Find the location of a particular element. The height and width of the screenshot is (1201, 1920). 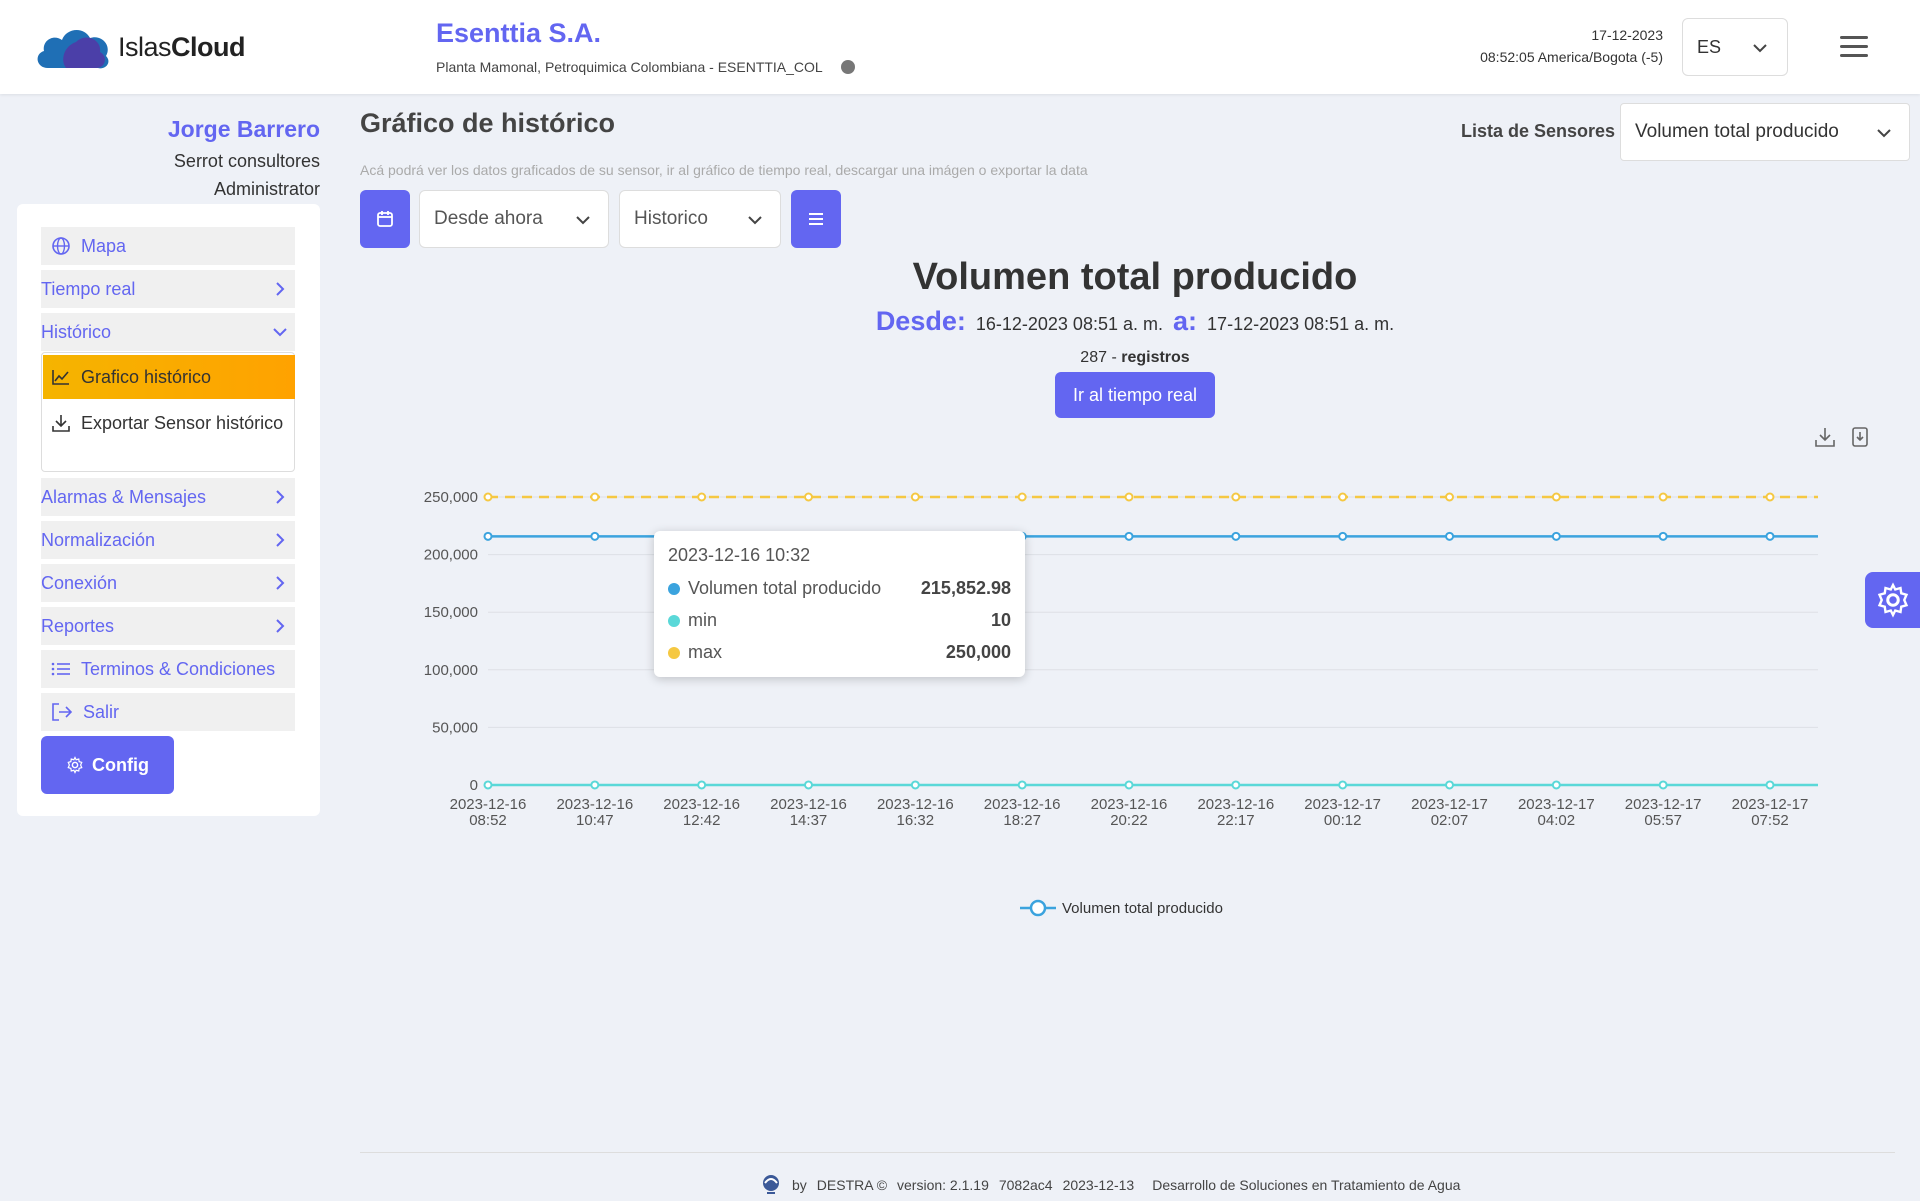

x-tick-label: 20:22 is located at coordinates (1129, 820).